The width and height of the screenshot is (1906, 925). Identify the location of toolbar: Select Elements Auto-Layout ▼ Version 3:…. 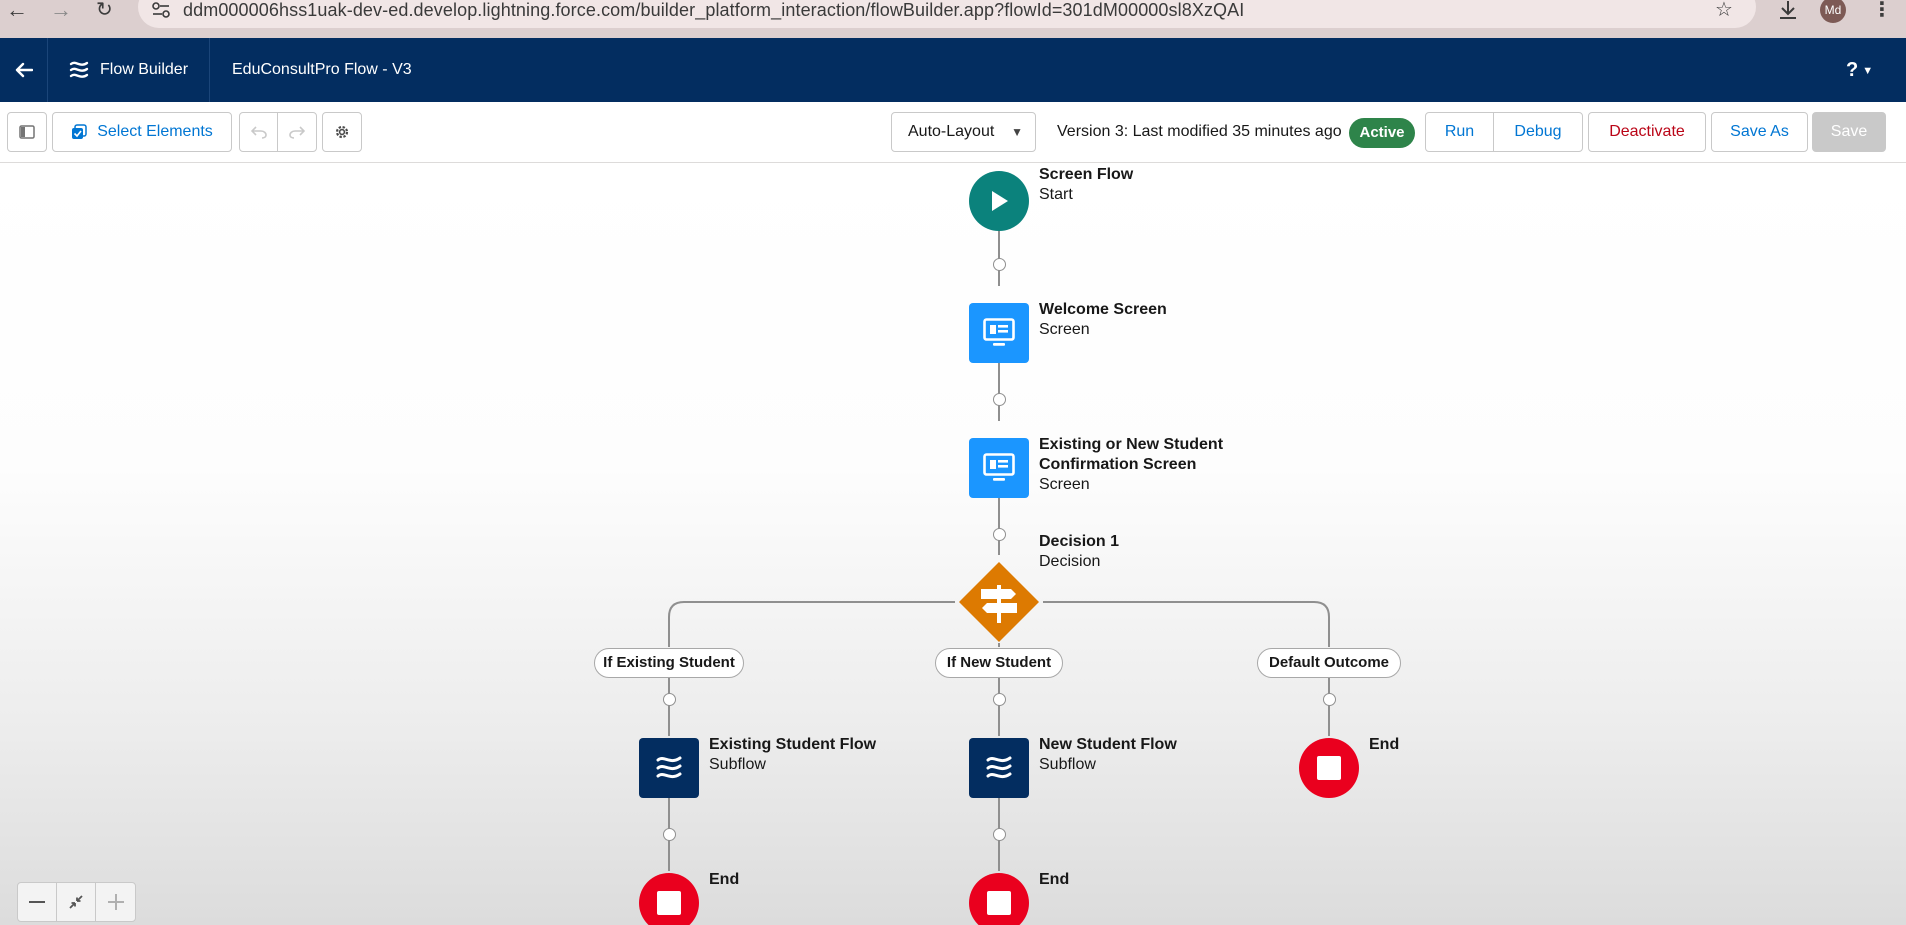
(953, 132).